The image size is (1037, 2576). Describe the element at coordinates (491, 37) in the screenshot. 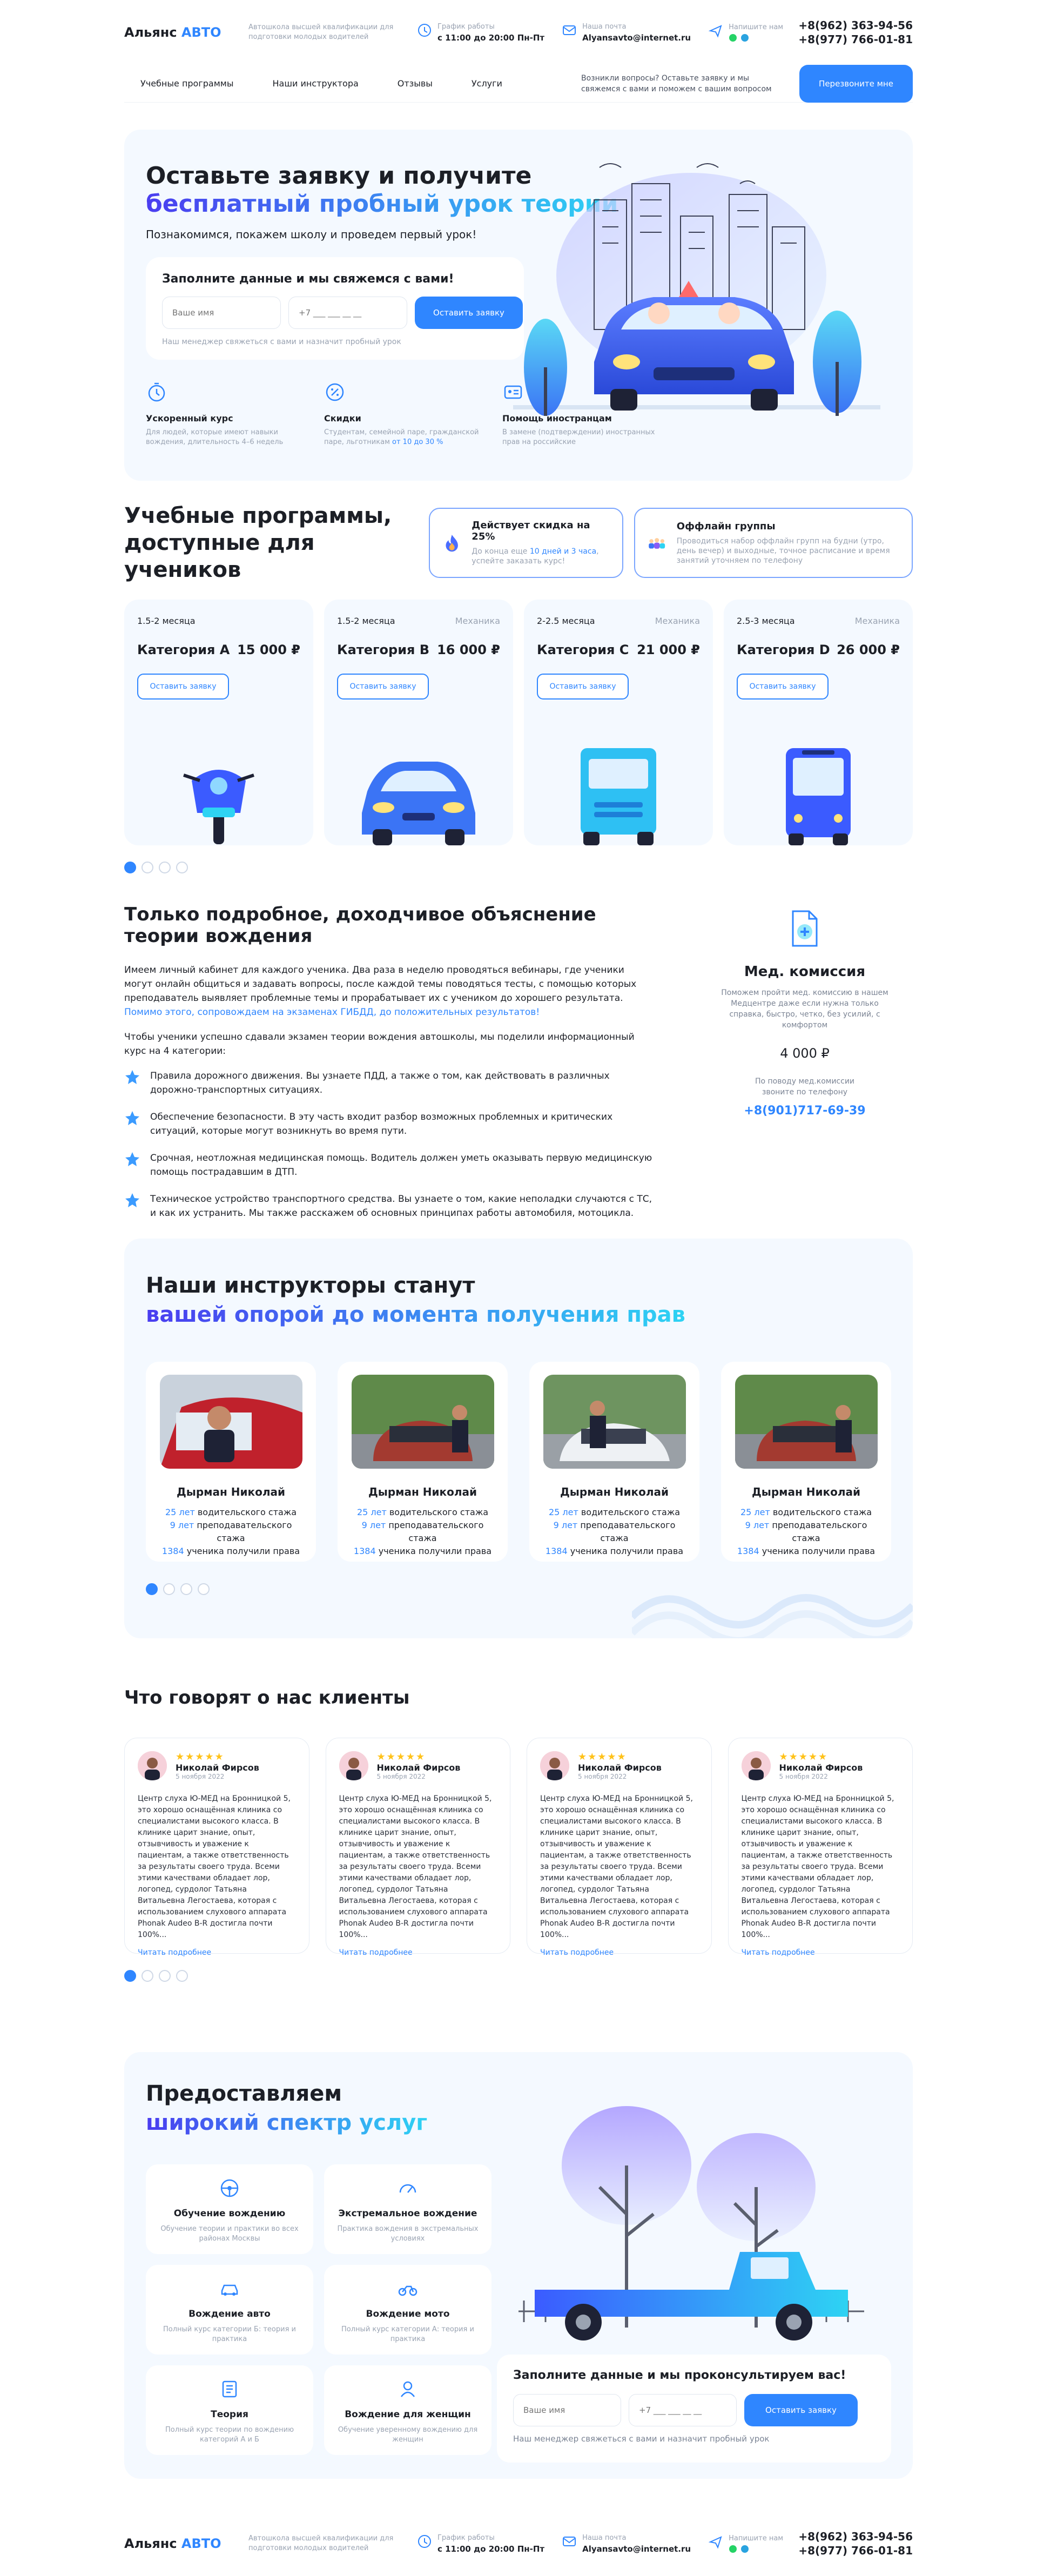

I see `schedule-value: с 11:00 до 20:00 Пн-Пт` at that location.